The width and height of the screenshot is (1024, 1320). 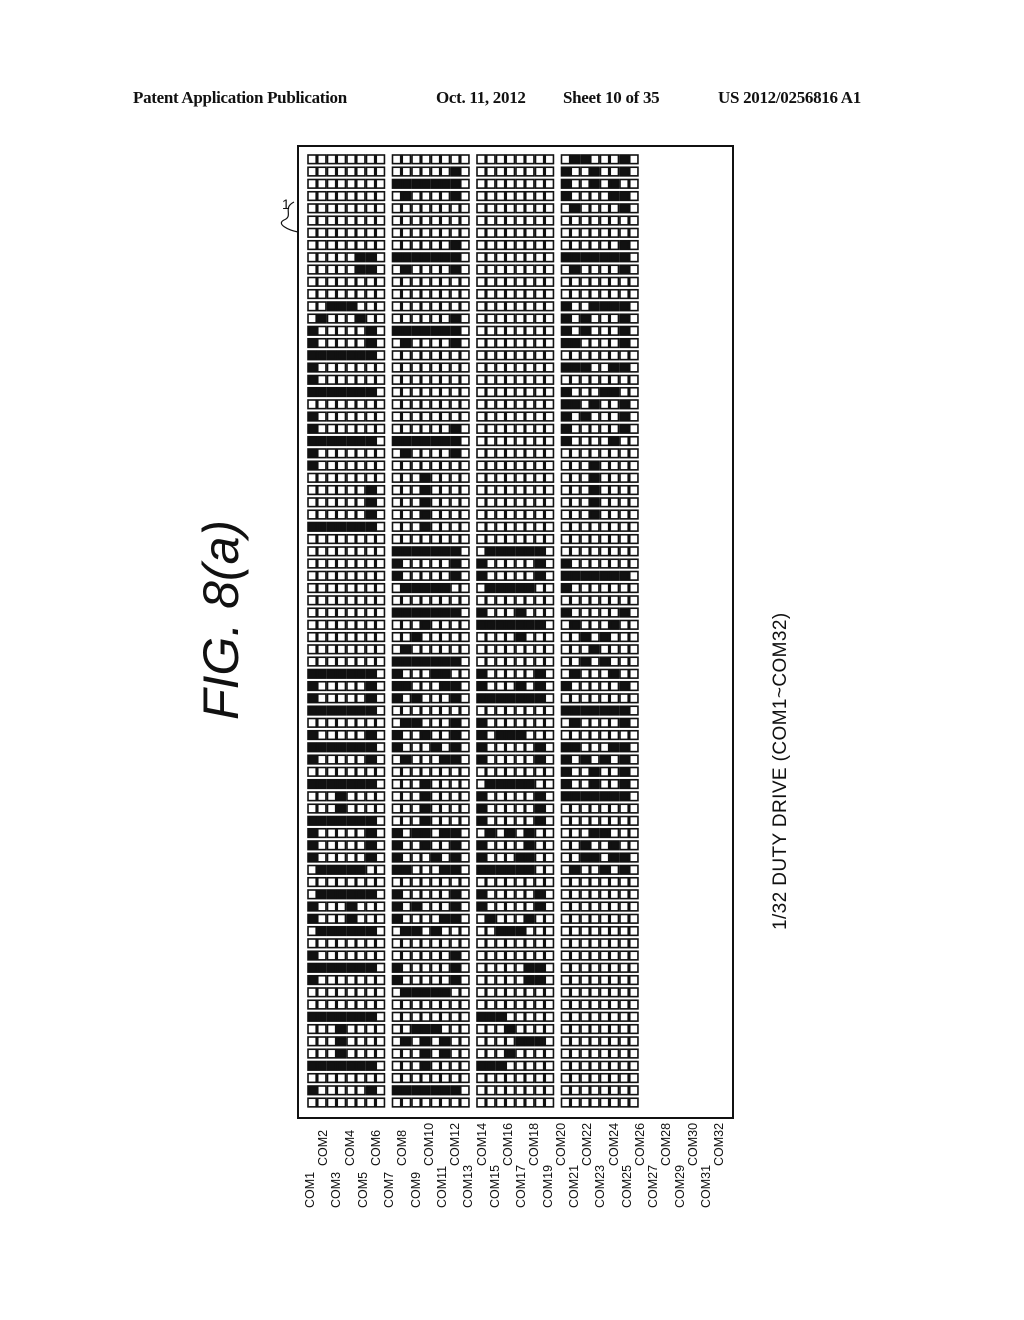 I want to click on figure-title: FIG. 8(a), so click(x=221, y=619).